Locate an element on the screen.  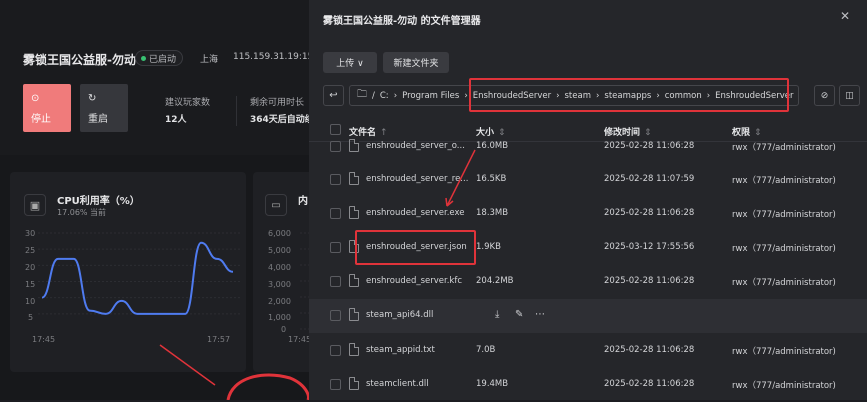
arrow-line is located at coordinates (461, 178).